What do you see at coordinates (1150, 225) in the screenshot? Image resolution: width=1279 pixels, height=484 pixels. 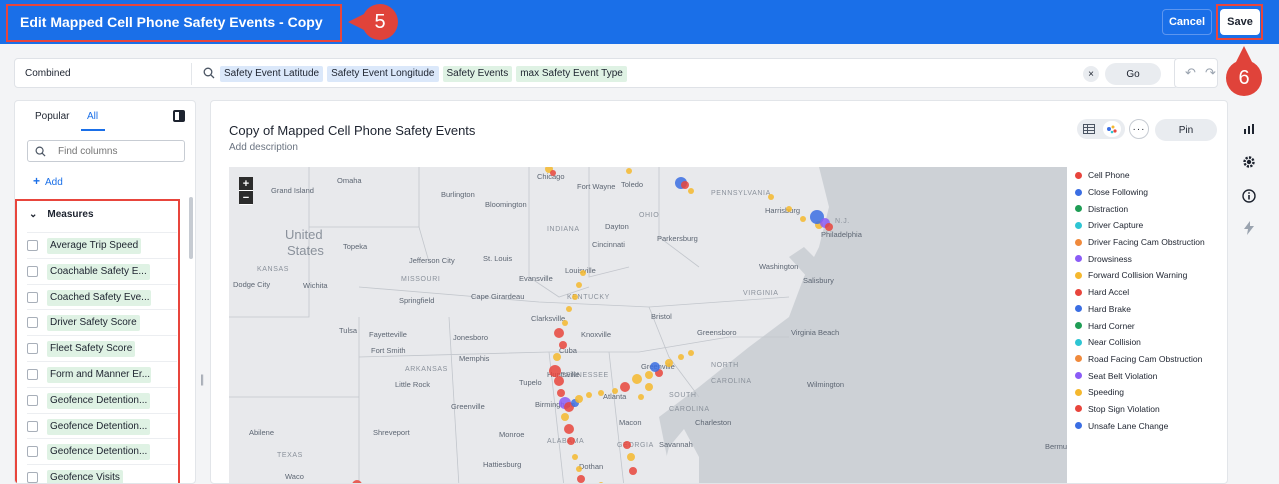 I see `legend-item: Driver Capture` at bounding box center [1150, 225].